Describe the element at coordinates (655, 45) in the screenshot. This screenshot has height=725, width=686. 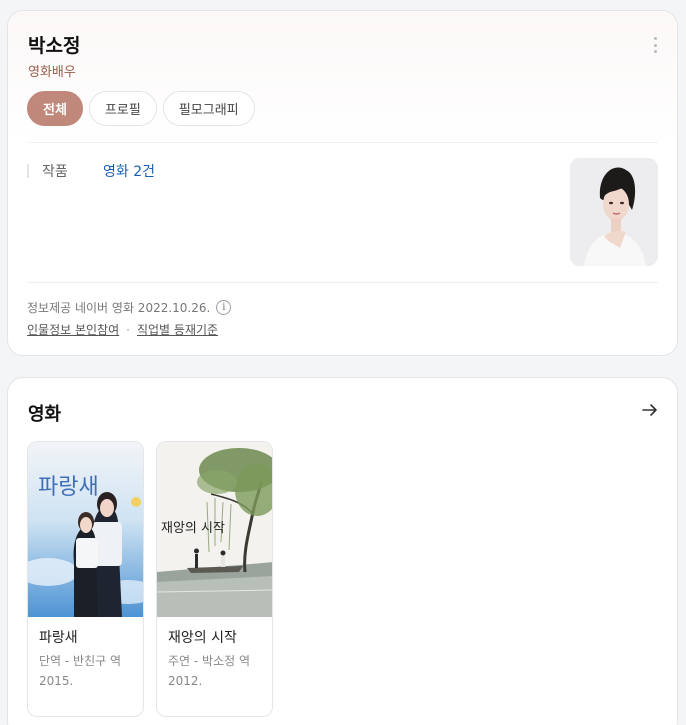
I see `more-vertical-icon` at that location.